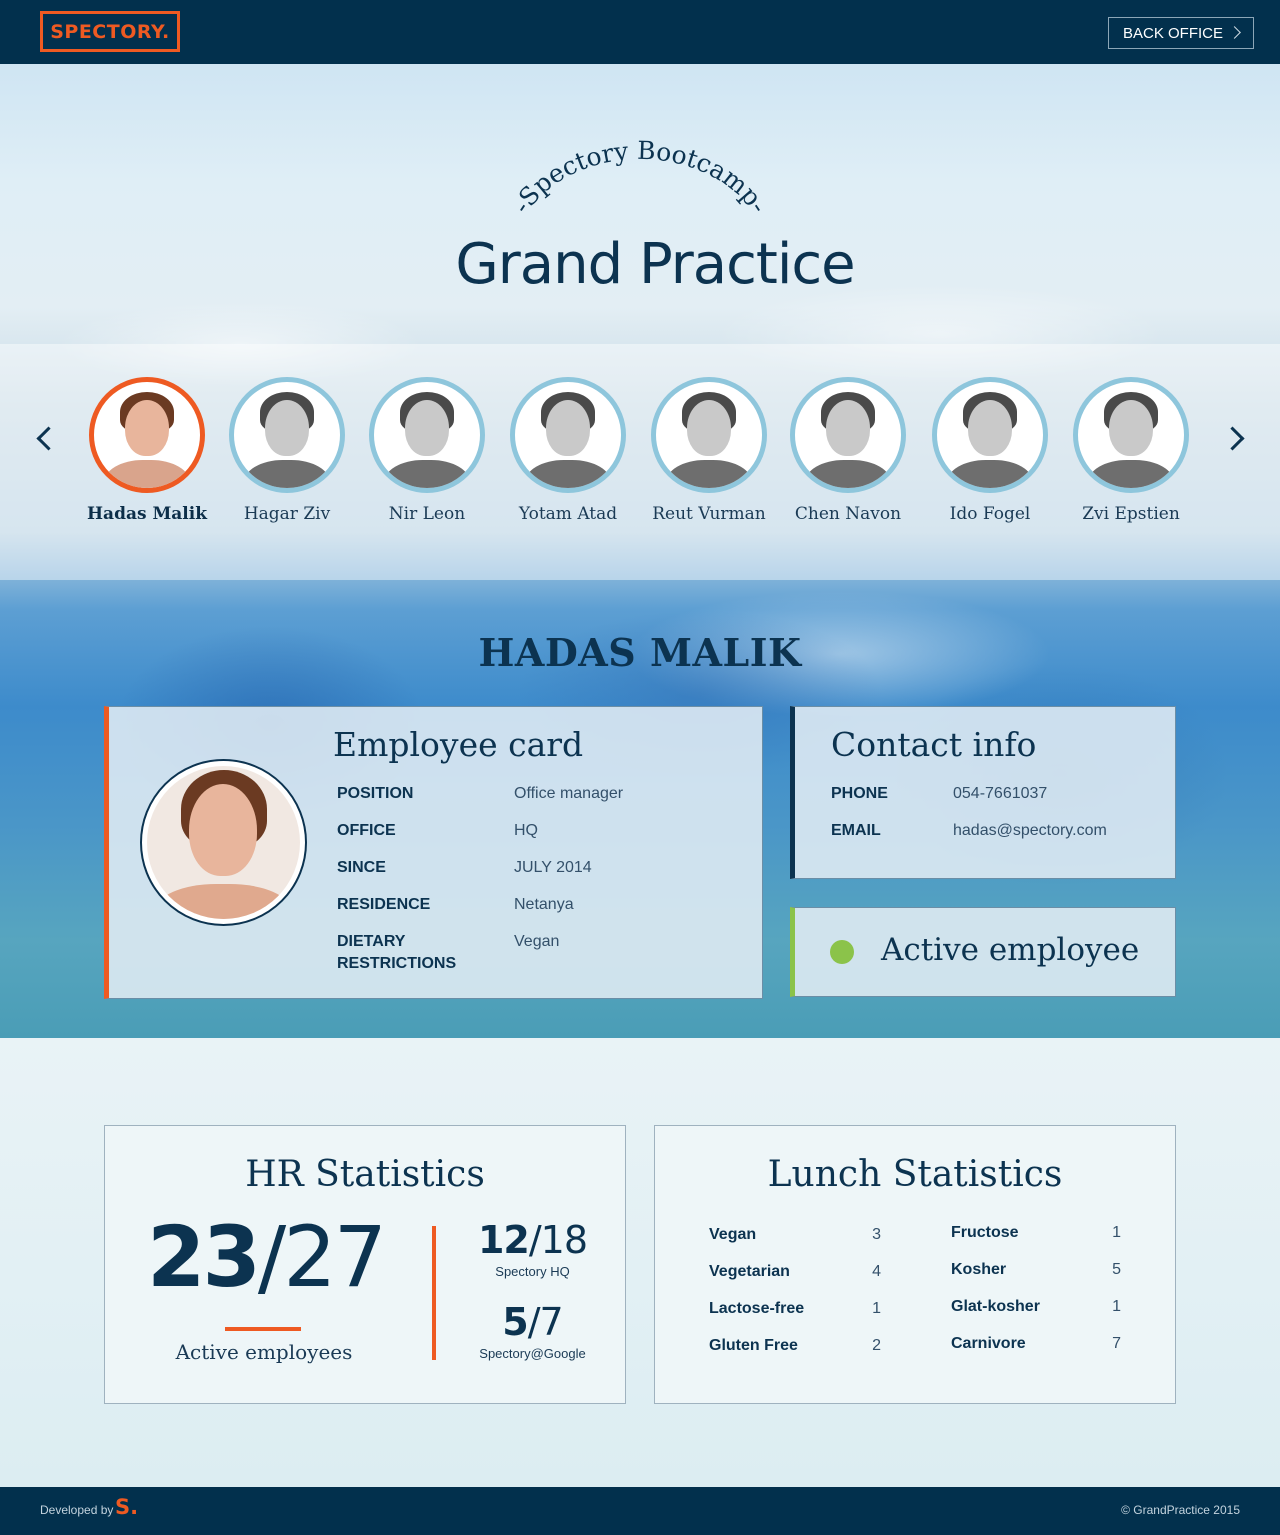  Describe the element at coordinates (848, 514) in the screenshot. I see `person-name: Chen Navon` at that location.